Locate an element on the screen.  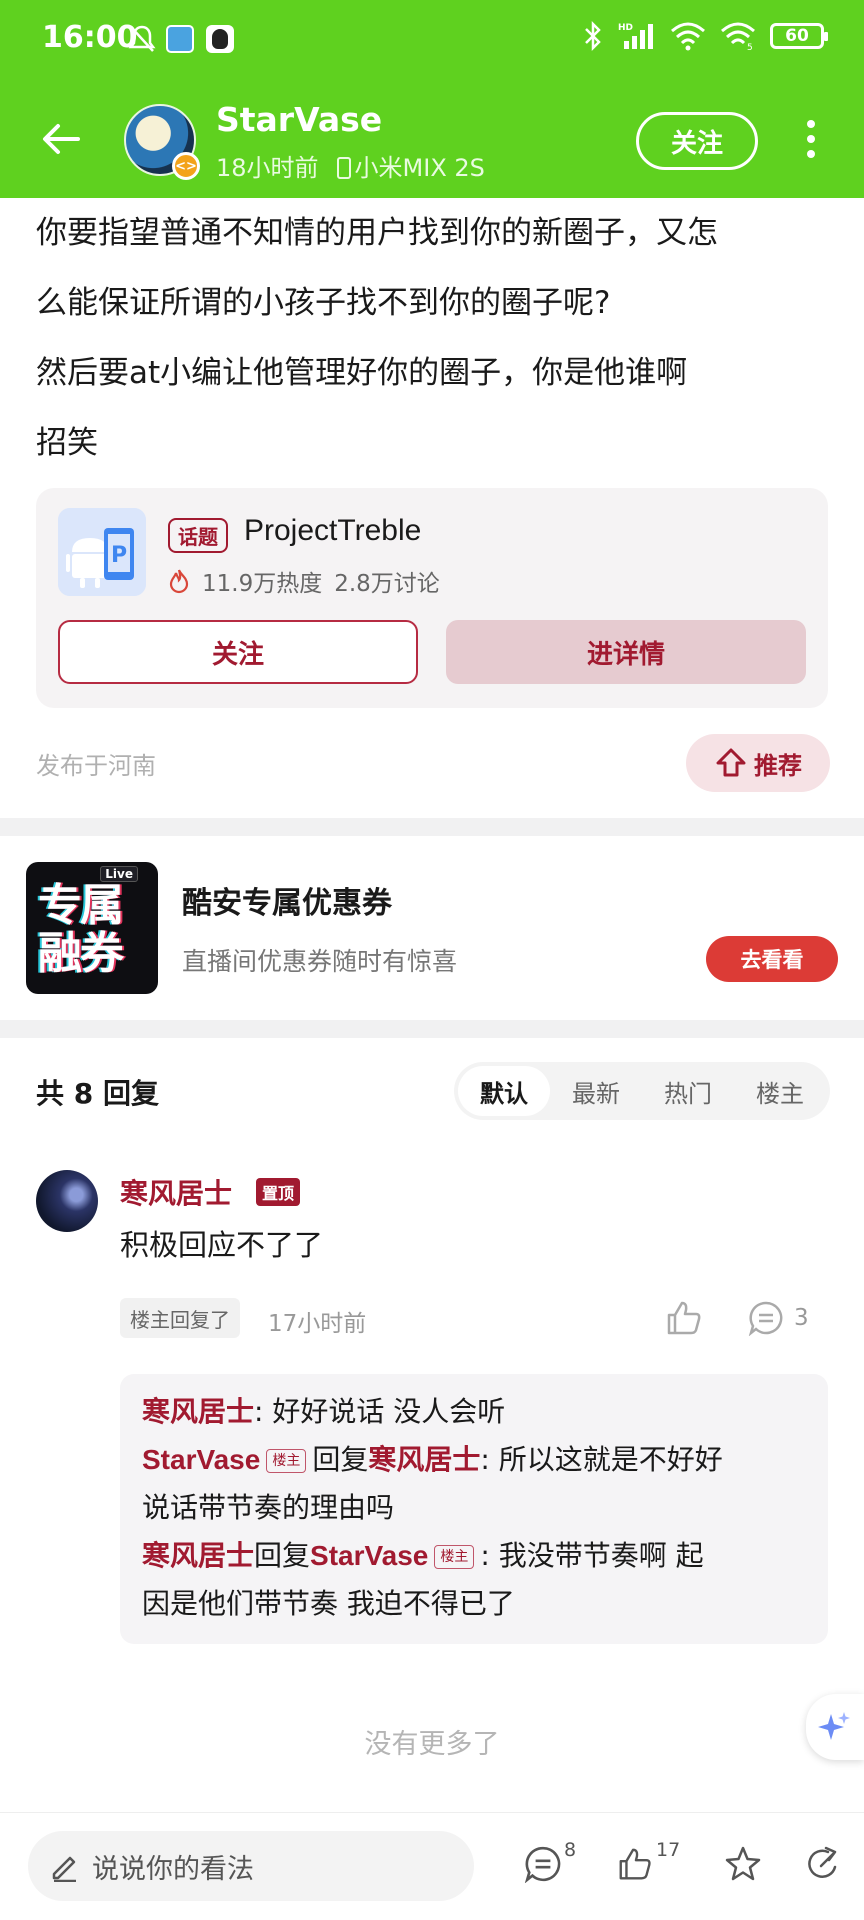
author-name: StarVase is located at coordinates (299, 119).